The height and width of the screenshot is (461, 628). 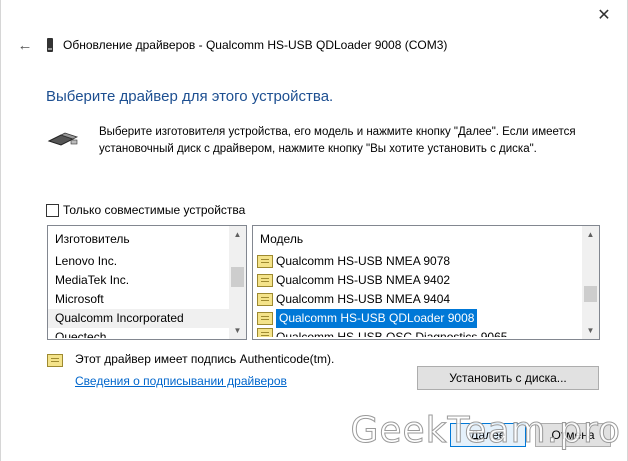 I want to click on usb-cable-icon, so click(x=63, y=139).